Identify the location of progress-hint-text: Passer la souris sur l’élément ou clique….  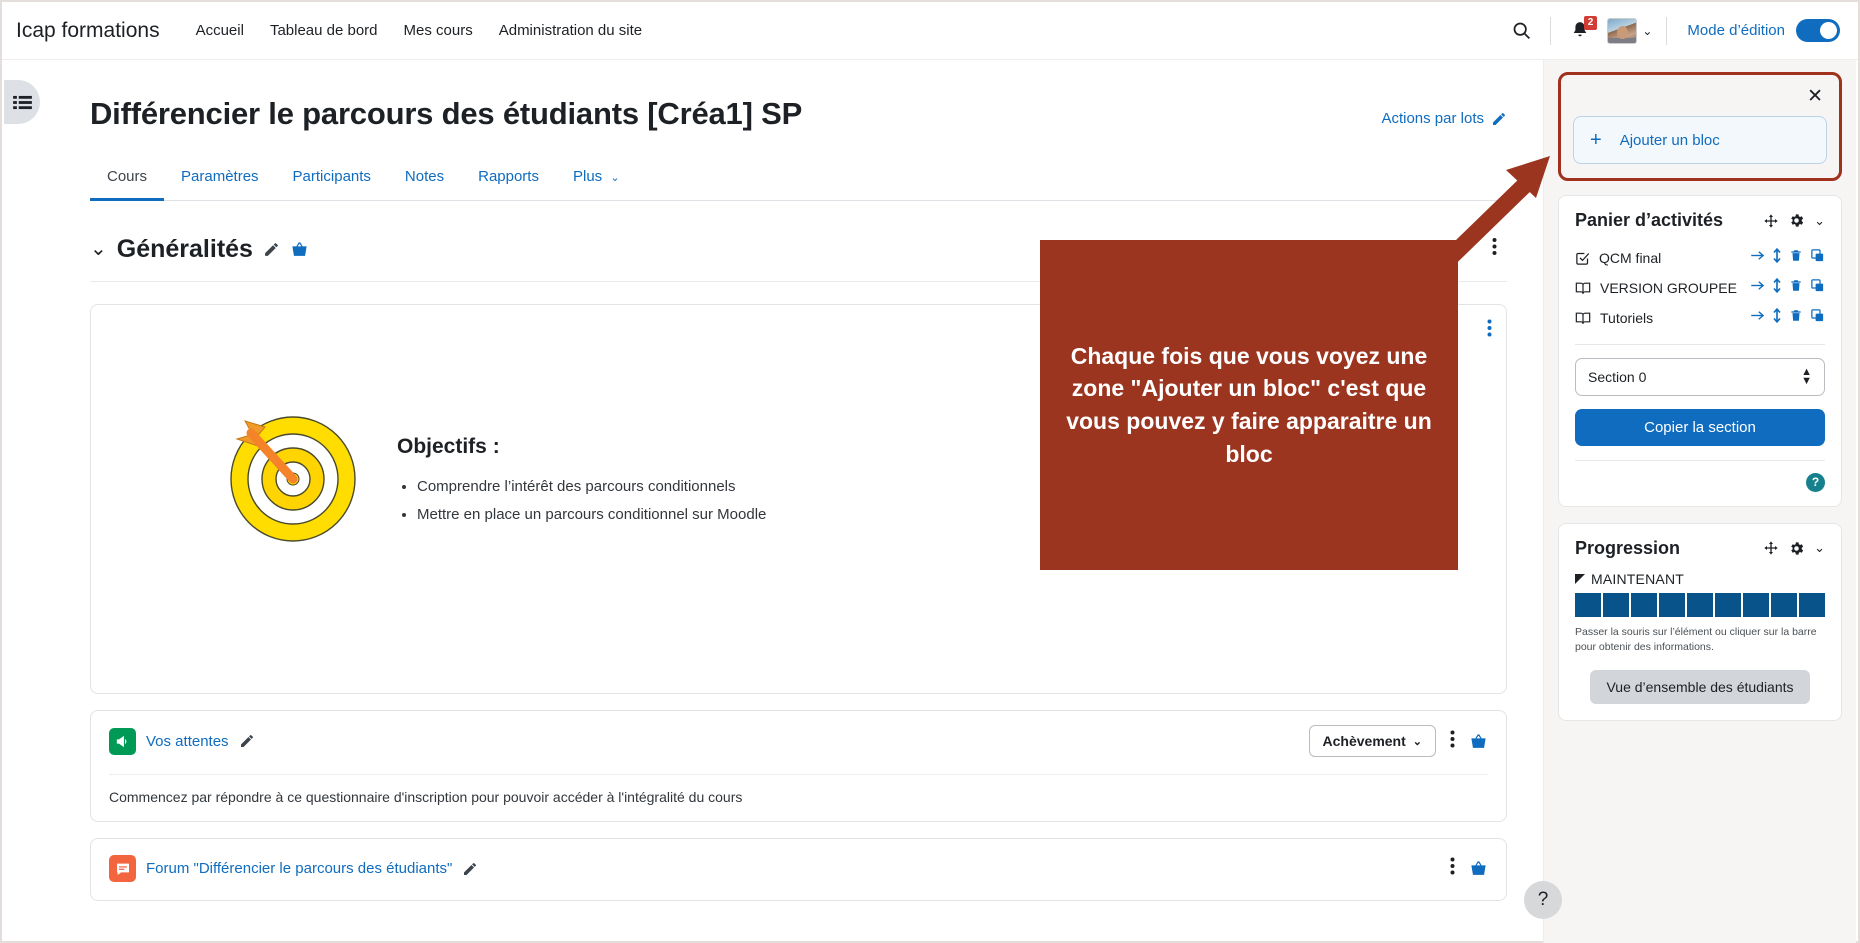
(1696, 639).